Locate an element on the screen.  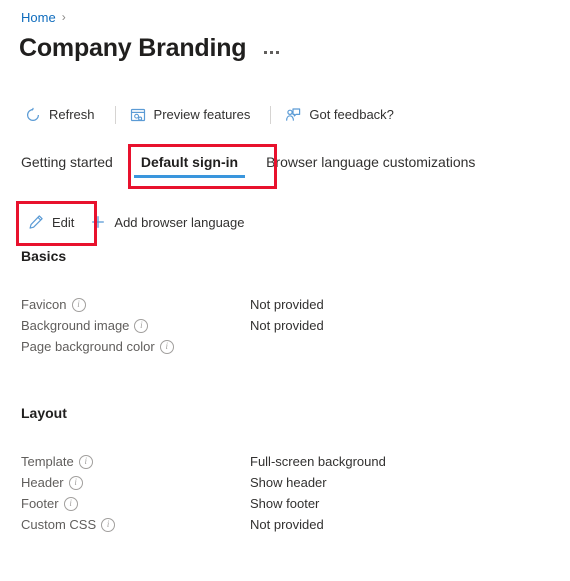
property-row-template: Template i Full-screen background is located at coordinates (236, 463).